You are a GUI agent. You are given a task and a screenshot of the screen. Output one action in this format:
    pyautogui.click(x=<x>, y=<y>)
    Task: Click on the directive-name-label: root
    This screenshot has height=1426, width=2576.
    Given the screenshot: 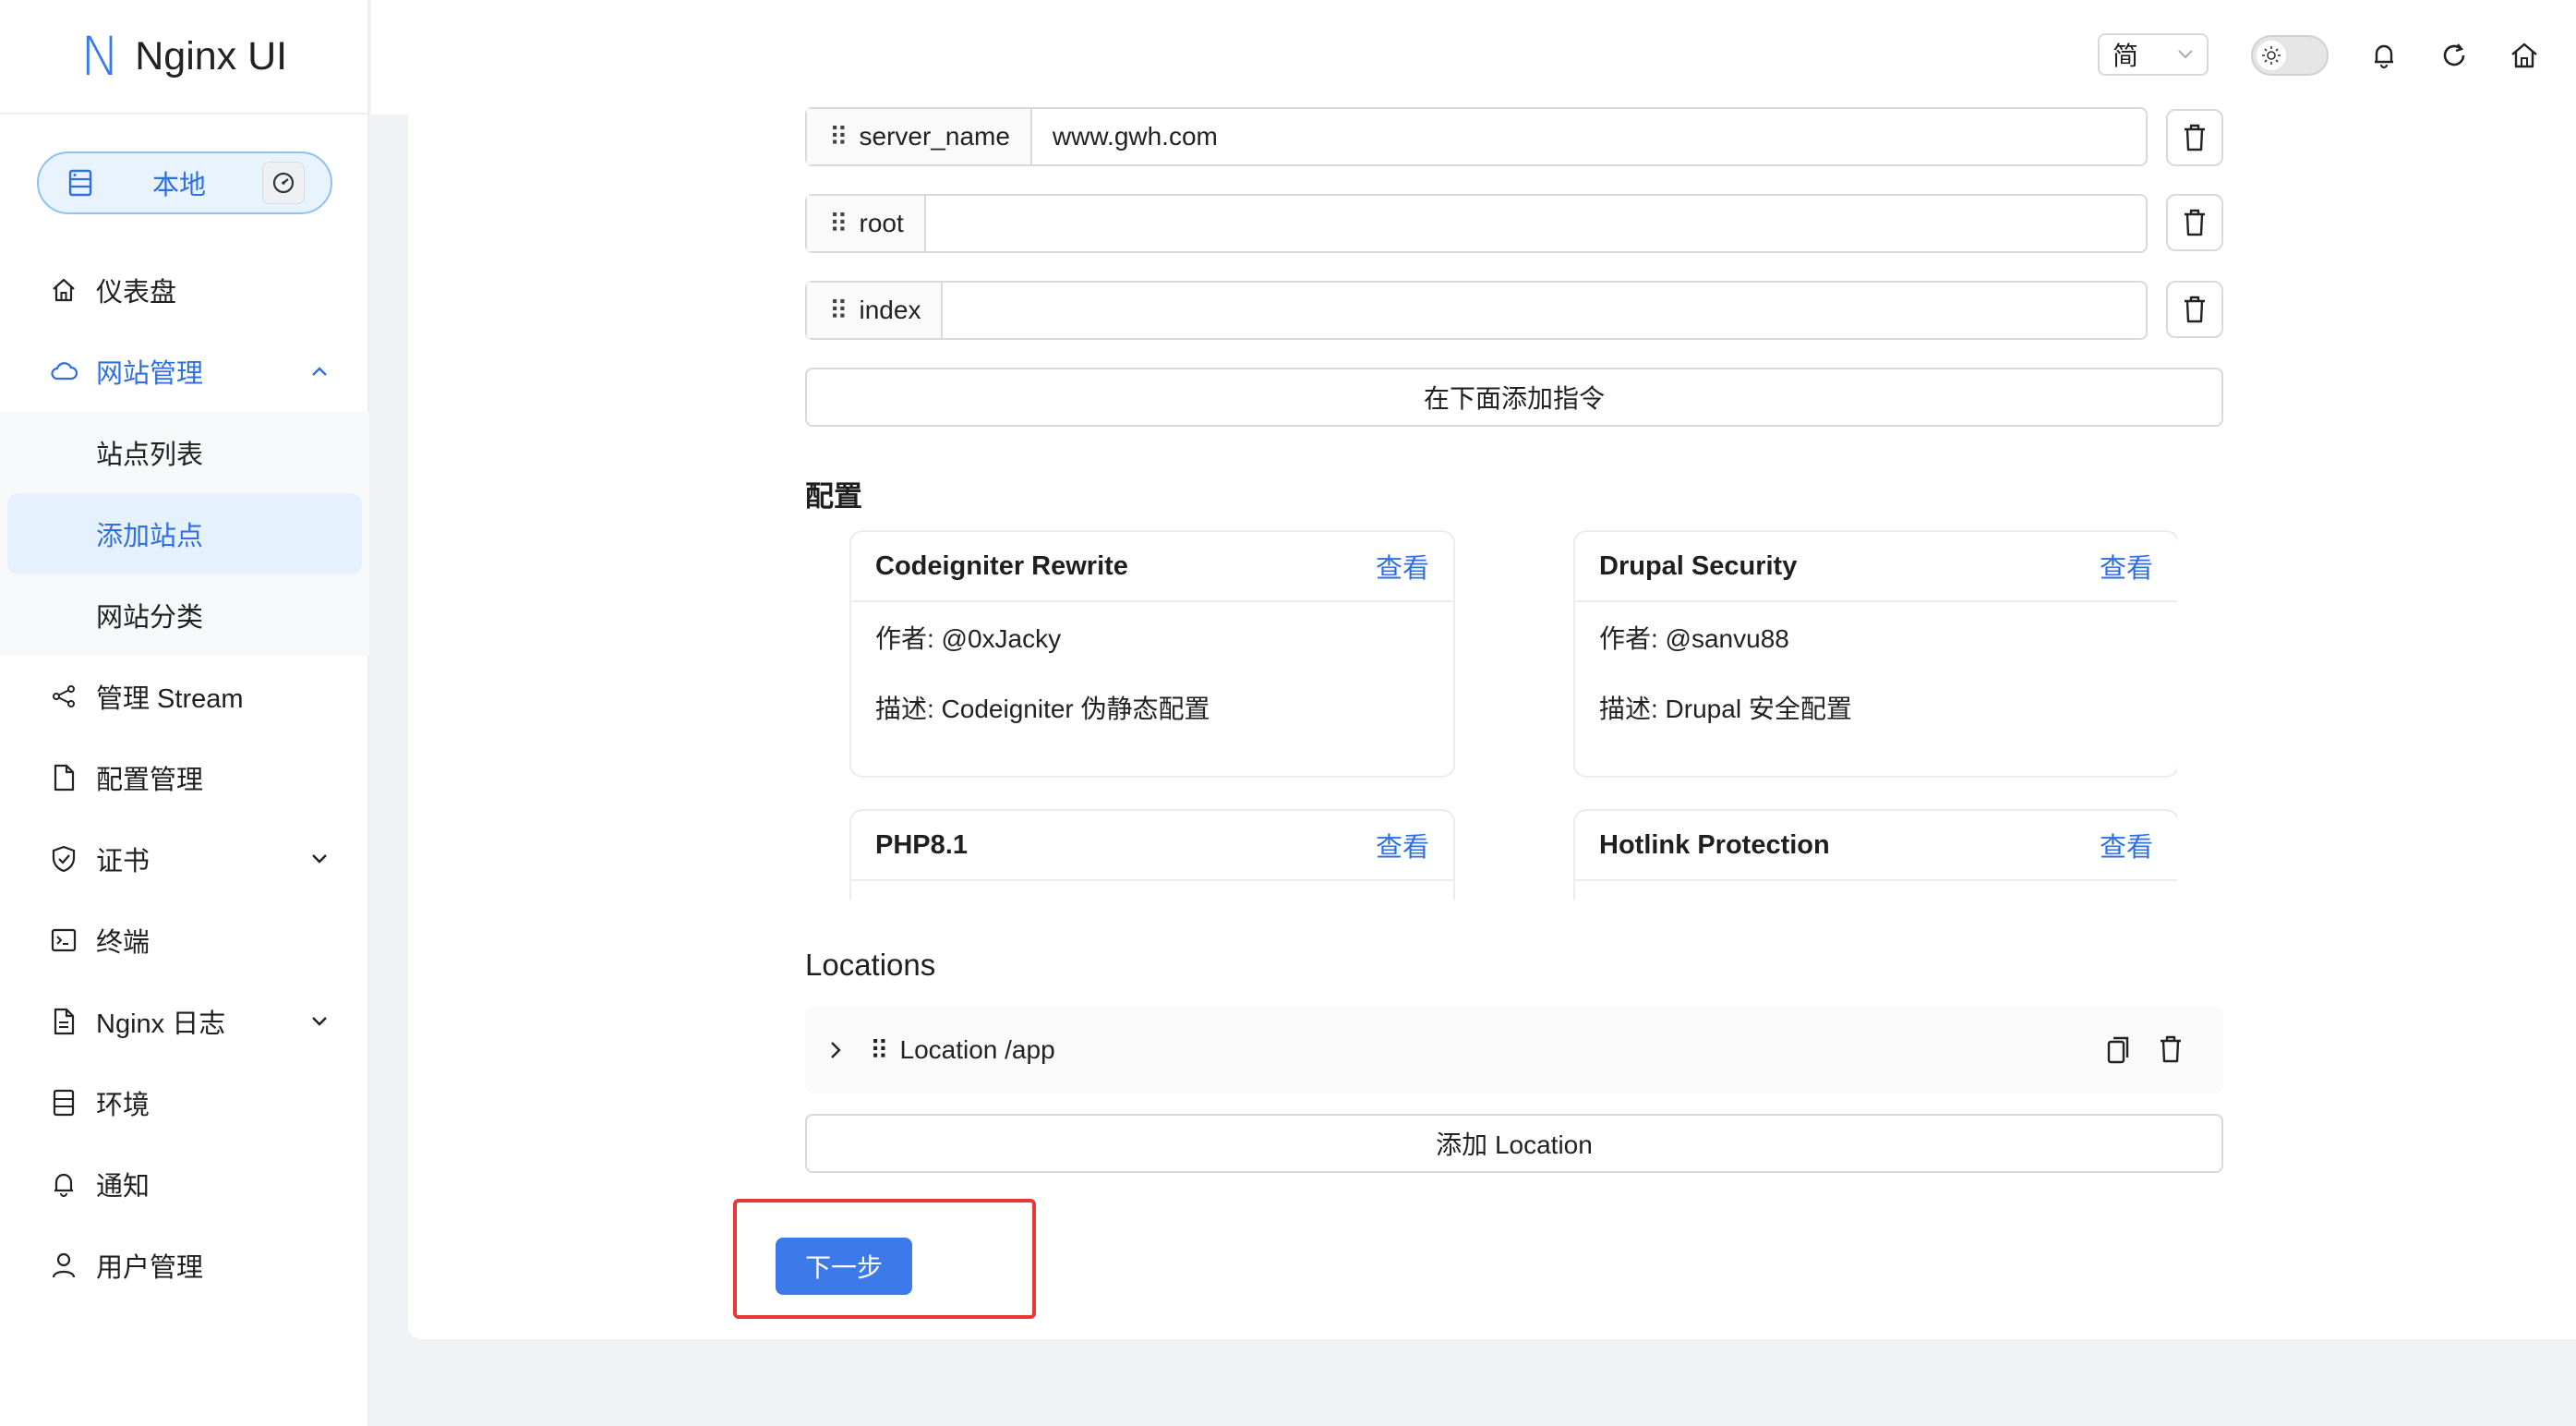 What is the action you would take?
    pyautogui.click(x=881, y=223)
    